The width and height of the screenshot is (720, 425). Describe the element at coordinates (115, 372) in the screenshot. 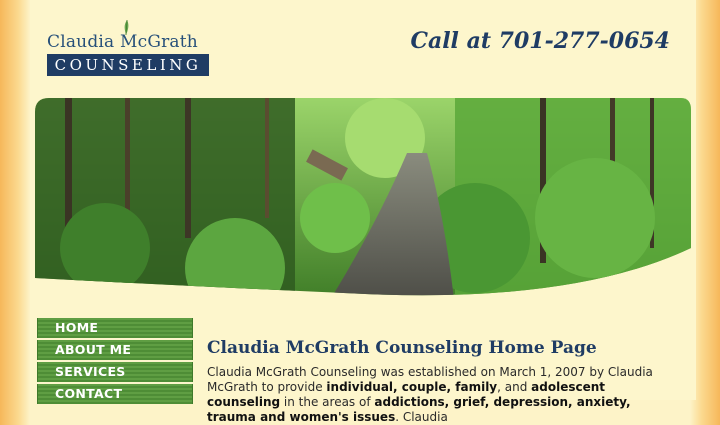

I see `nav-services: SERVICES` at that location.